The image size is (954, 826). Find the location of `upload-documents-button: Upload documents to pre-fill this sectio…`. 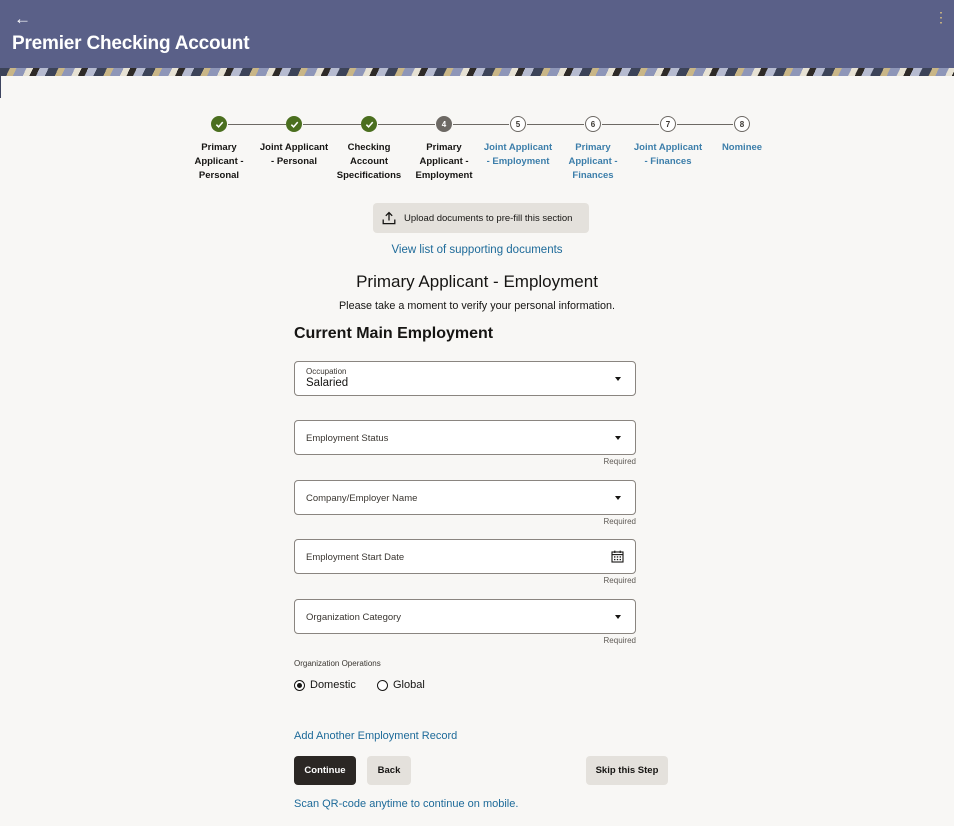

upload-documents-button: Upload documents to pre-fill this sectio… is located at coordinates (481, 218).